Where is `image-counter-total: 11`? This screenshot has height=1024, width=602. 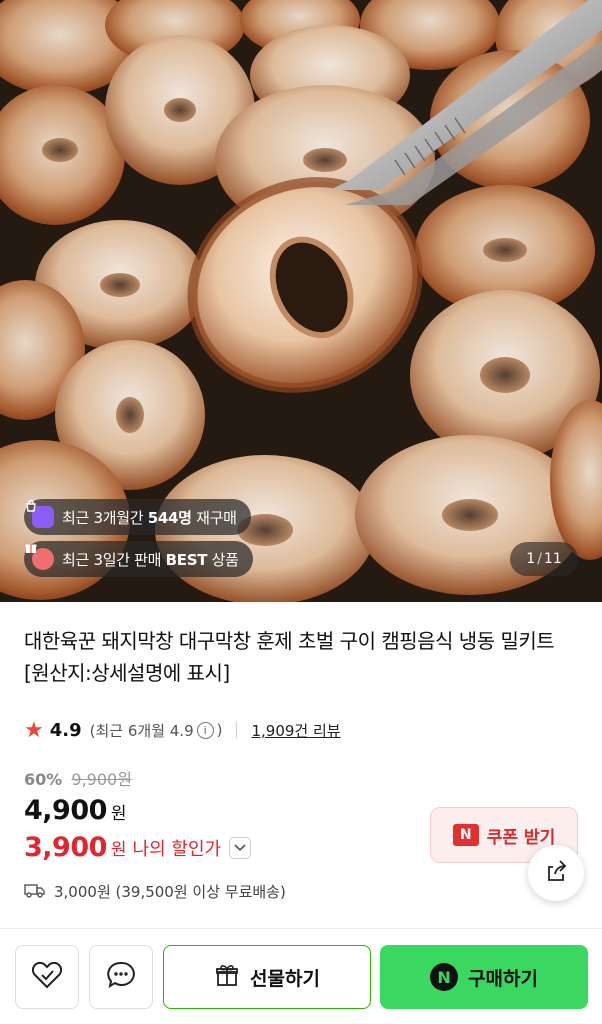
image-counter-total: 11 is located at coordinates (552, 559).